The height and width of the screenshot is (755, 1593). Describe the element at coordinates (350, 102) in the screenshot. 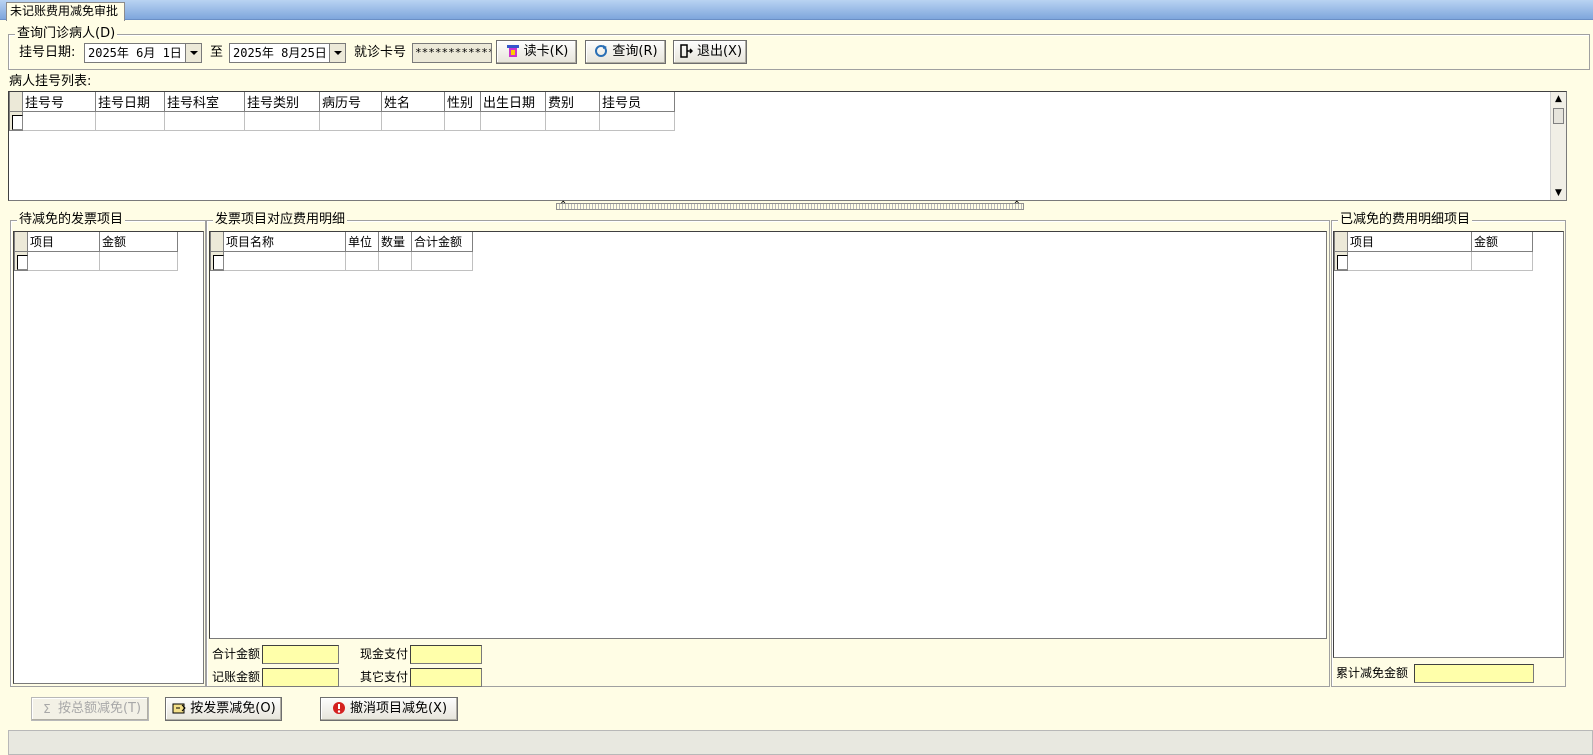

I see `column-header: 病历号` at that location.